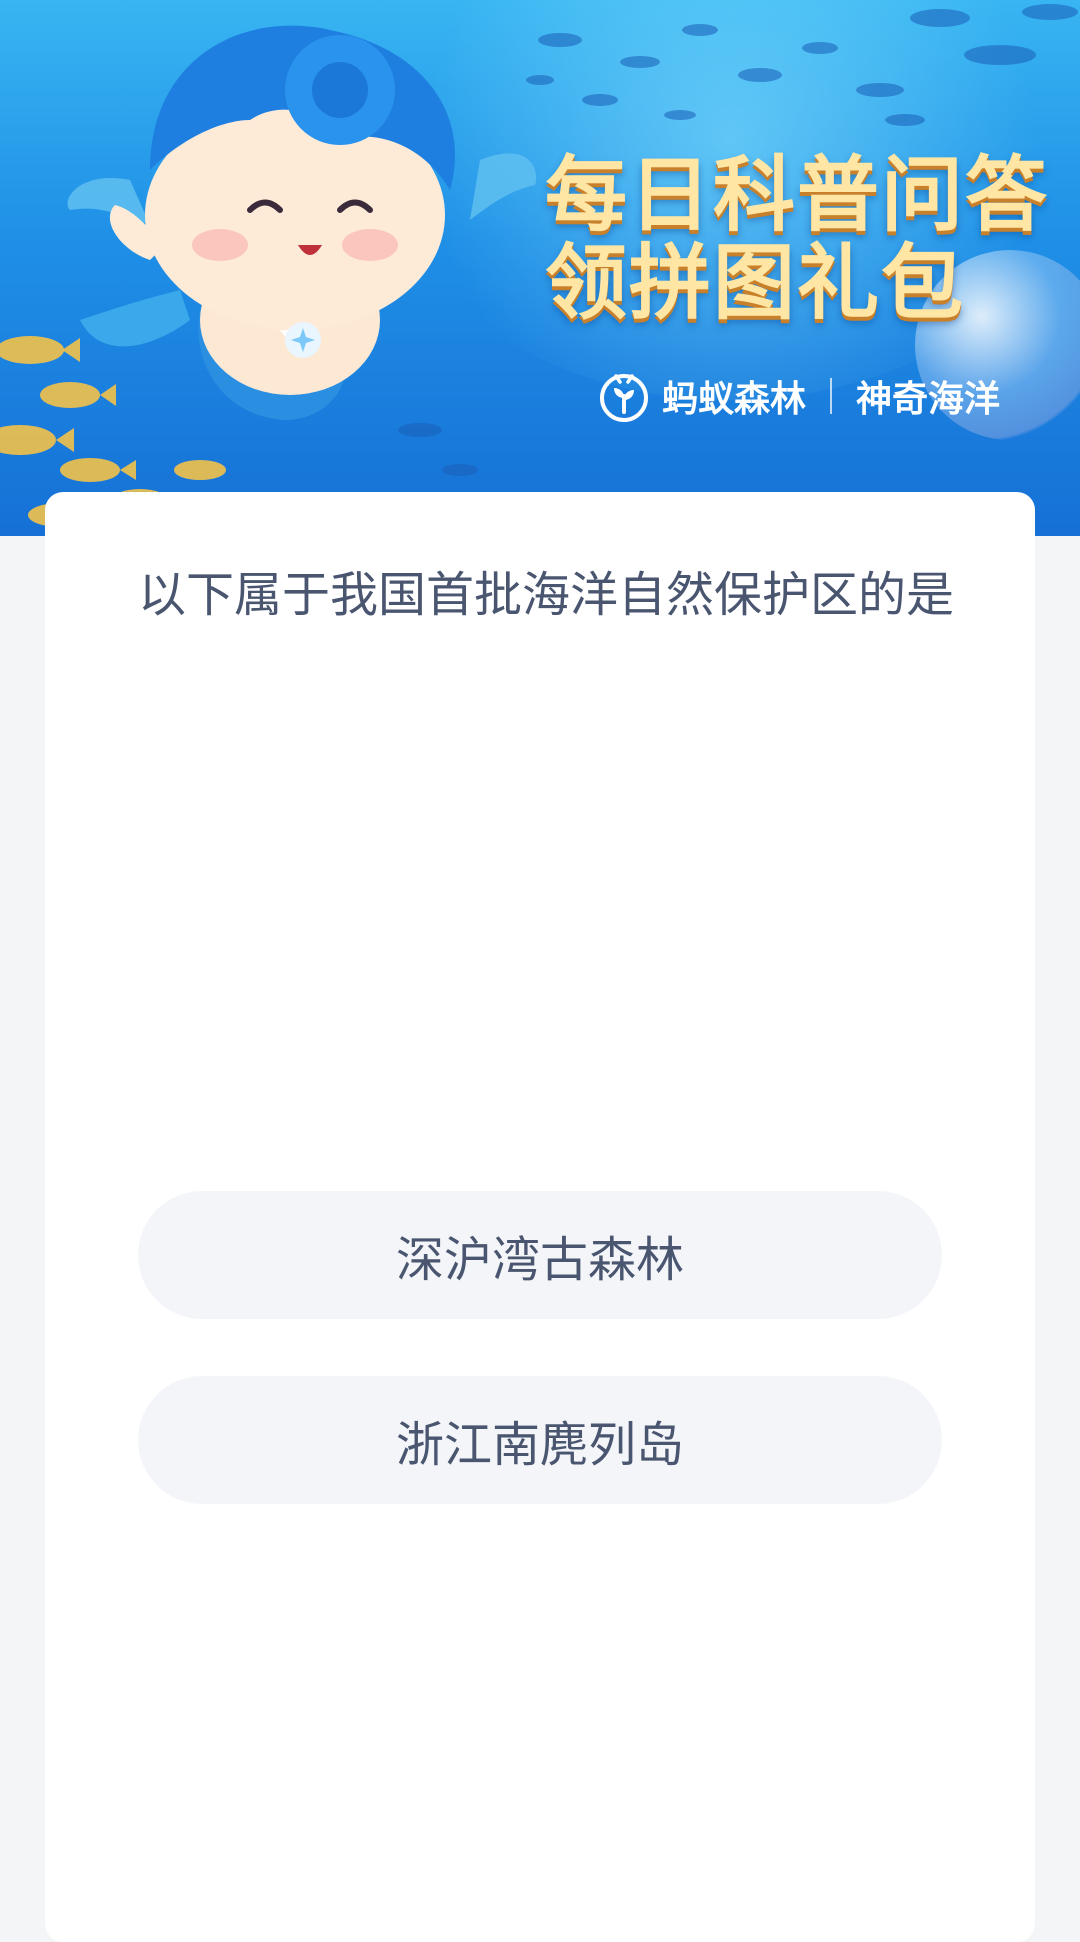 The height and width of the screenshot is (1942, 1080). What do you see at coordinates (546, 595) in the screenshot?
I see `quiz-question: 以下属于我国首批海洋自然保护区的是` at bounding box center [546, 595].